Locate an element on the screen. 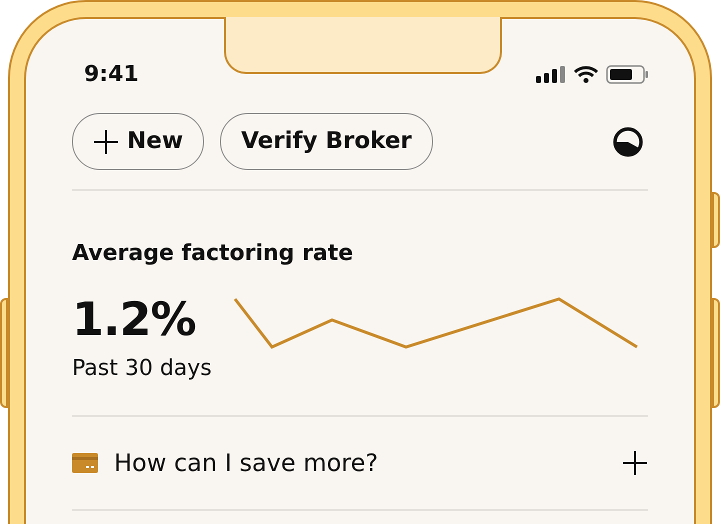  pie-icon is located at coordinates (628, 142).